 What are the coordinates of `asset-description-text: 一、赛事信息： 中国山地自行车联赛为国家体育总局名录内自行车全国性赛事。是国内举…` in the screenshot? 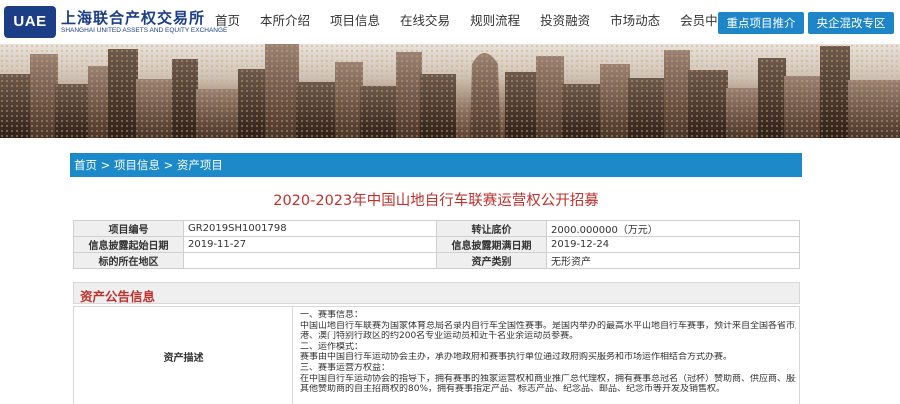 It's located at (548, 352).